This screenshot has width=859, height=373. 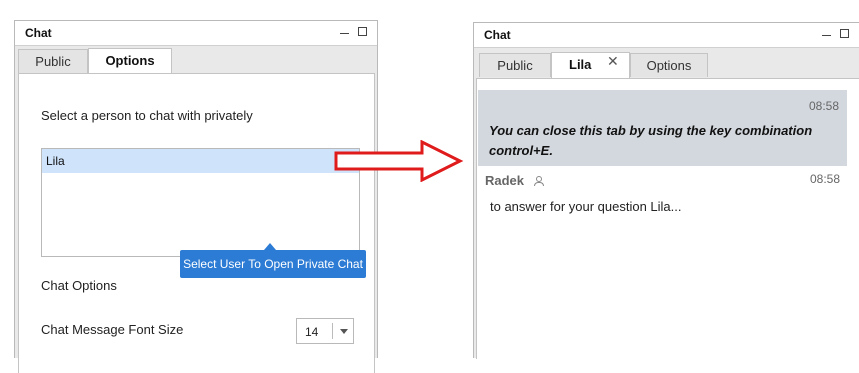 What do you see at coordinates (273, 264) in the screenshot?
I see `tooltip-text: Select User To Open Private Chat` at bounding box center [273, 264].